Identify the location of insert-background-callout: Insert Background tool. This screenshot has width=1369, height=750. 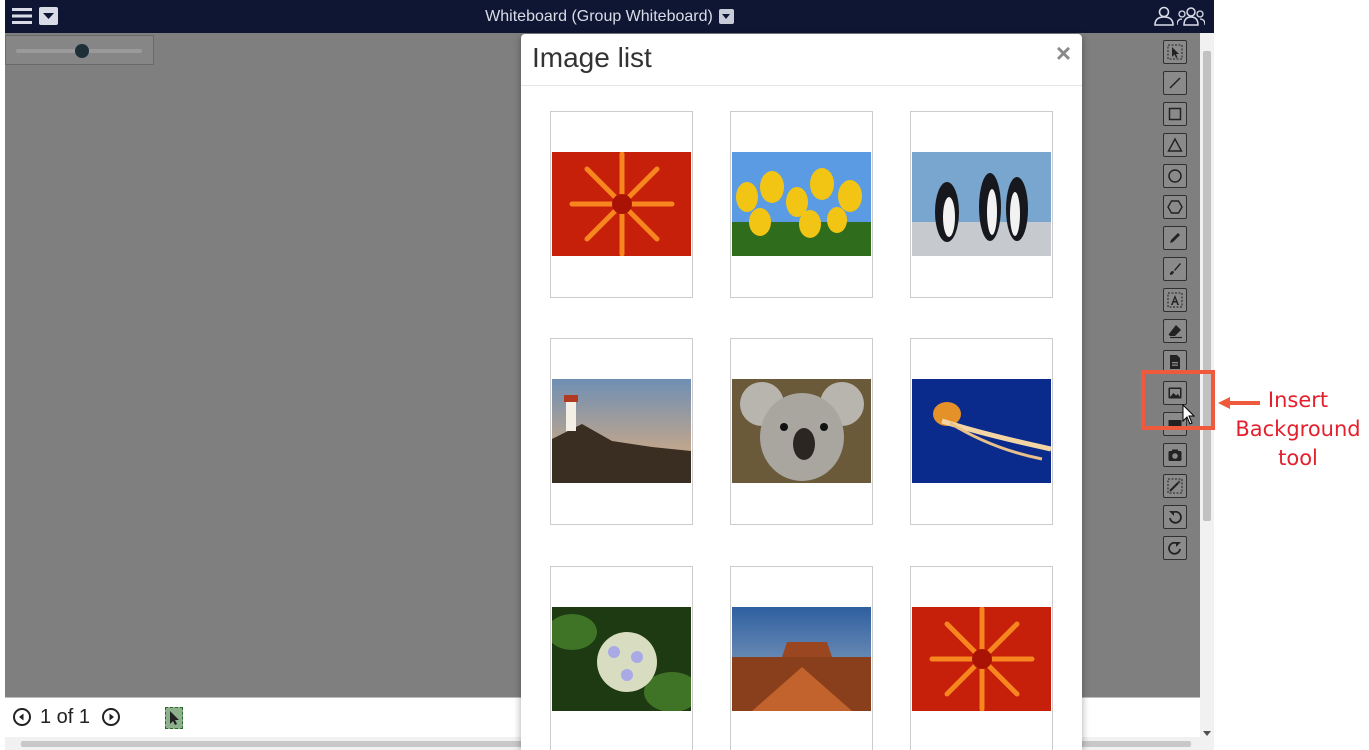
(1298, 429).